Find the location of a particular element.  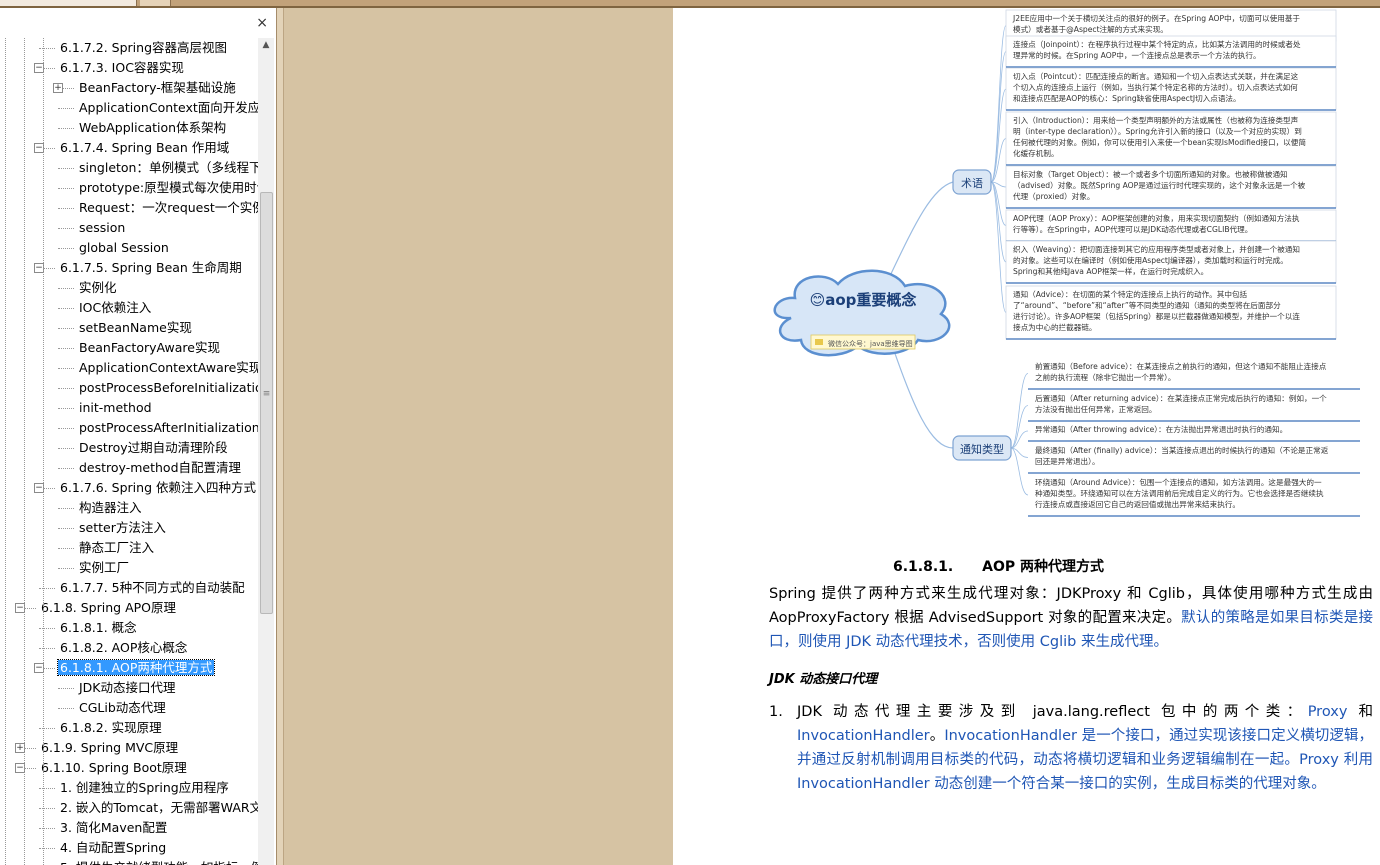

bookmark-label: BeanFactoryAware实现 is located at coordinates (149, 347).